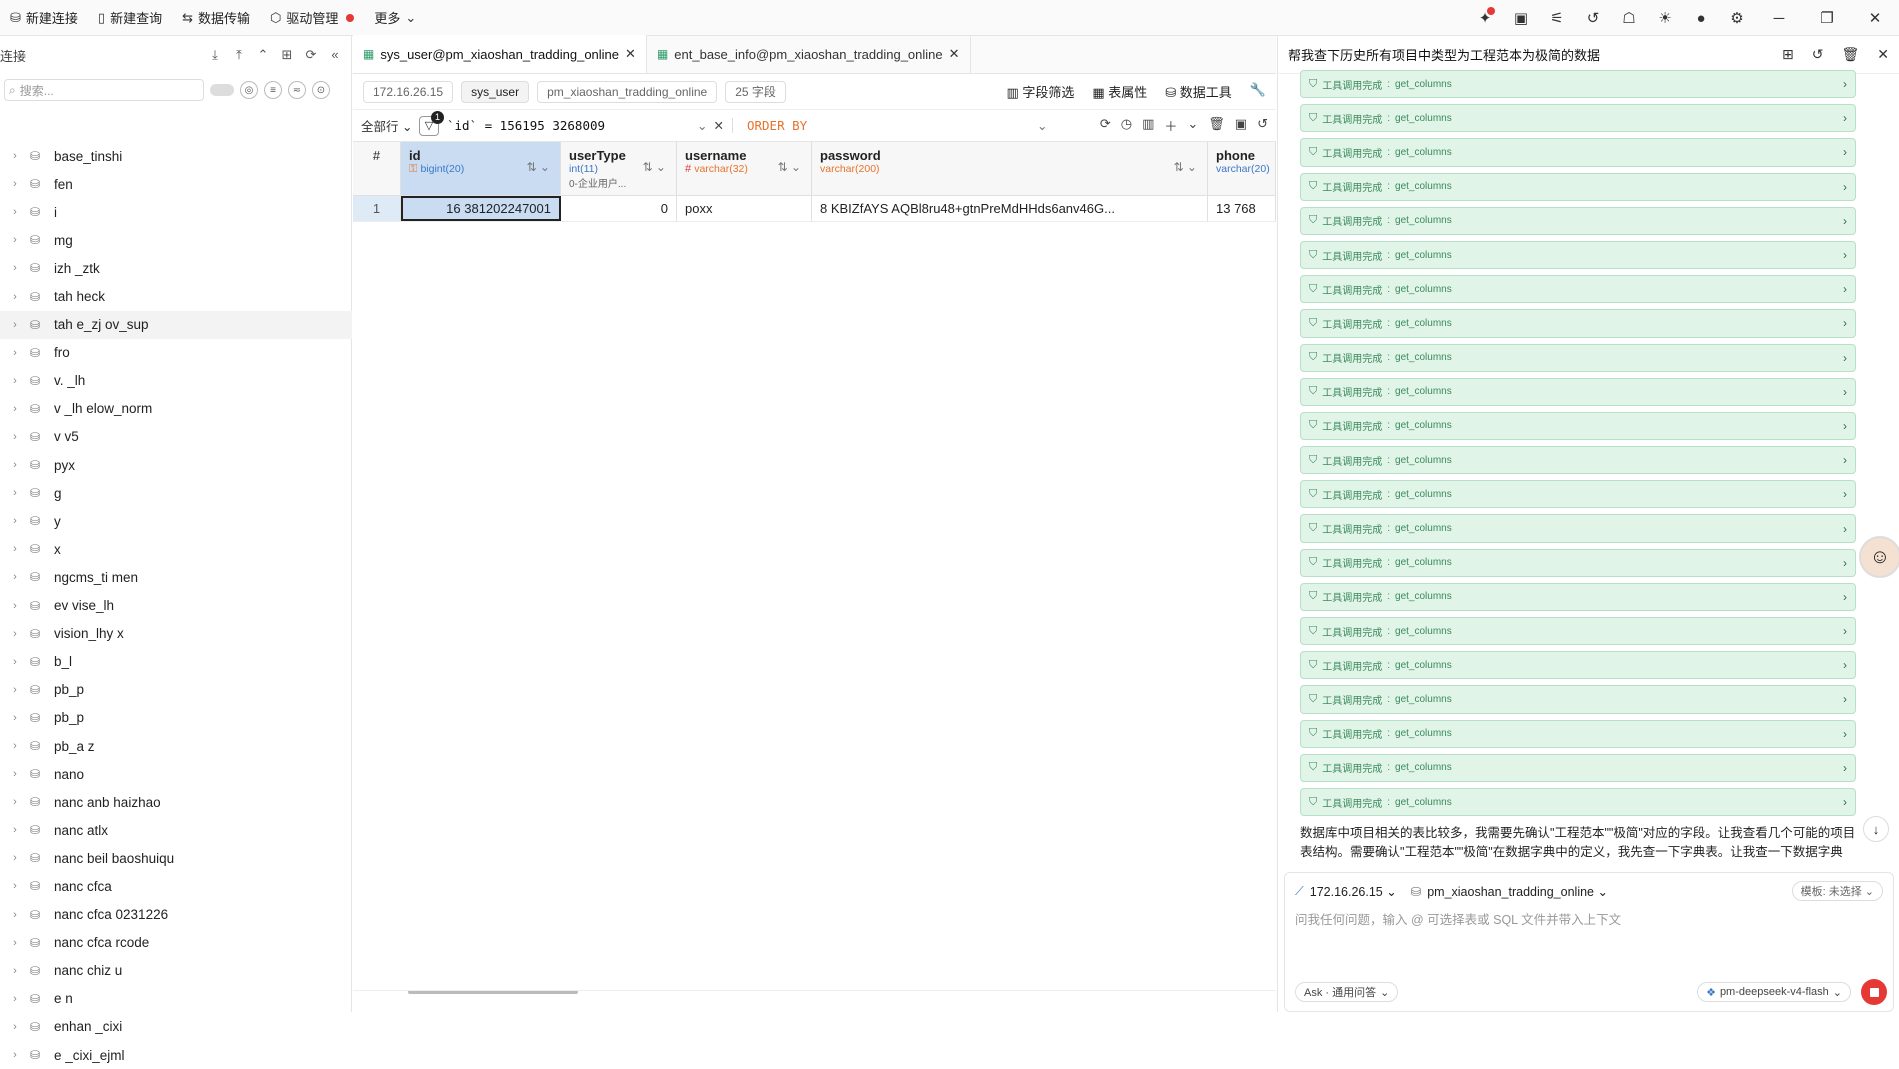 The height and width of the screenshot is (1069, 1899). Describe the element at coordinates (176, 858) in the screenshot. I see `tree-item: › ⛁ nanc beil baoshuiqu` at that location.